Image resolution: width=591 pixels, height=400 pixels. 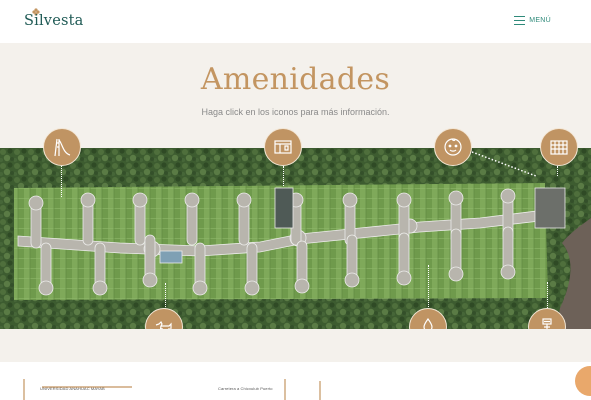 I want to click on building-amenity-button, so click(x=559, y=147).